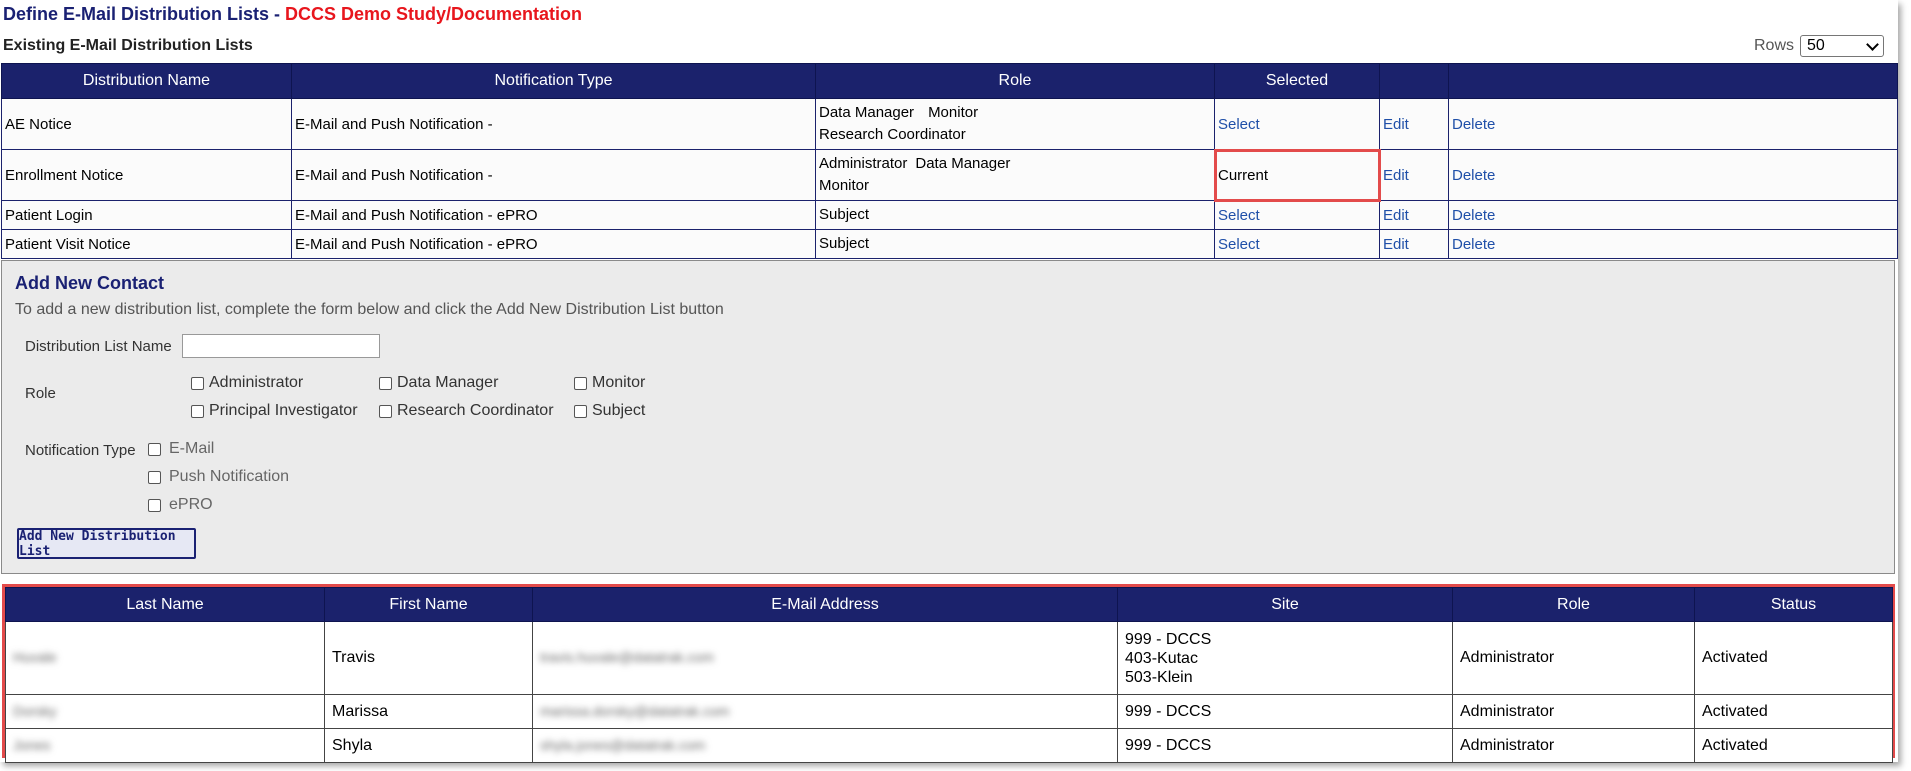 This screenshot has height=771, width=1911. Describe the element at coordinates (1285, 604) in the screenshot. I see `col-site: Site` at that location.